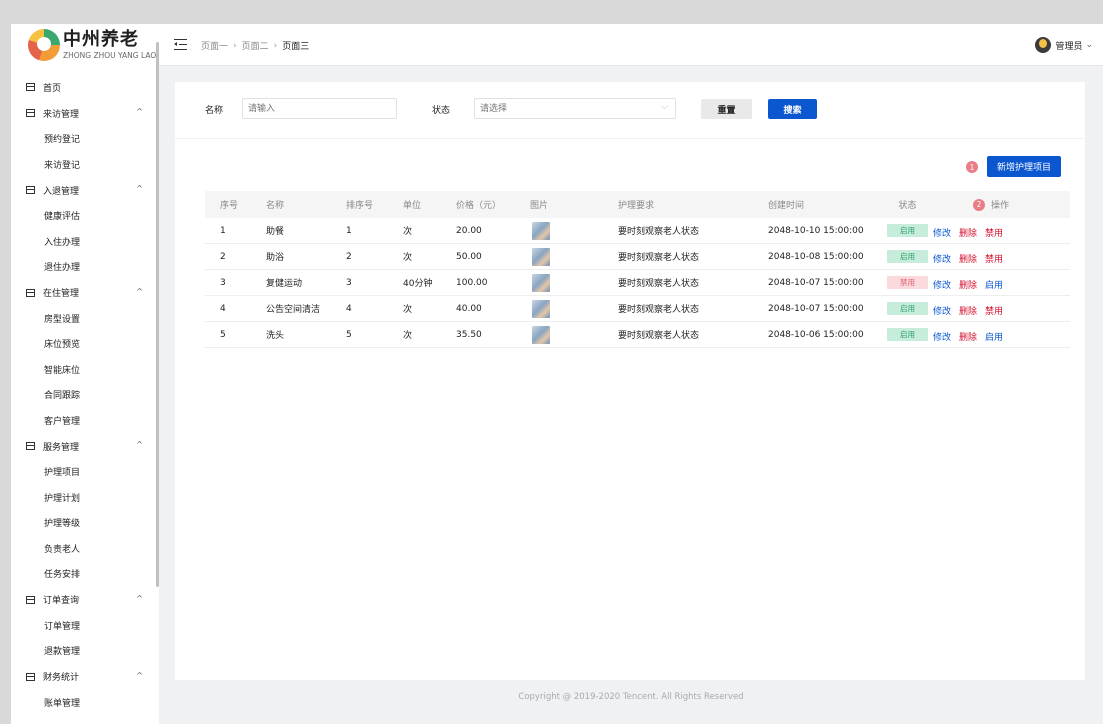 The height and width of the screenshot is (724, 1103). Describe the element at coordinates (469, 256) in the screenshot. I see `cell-price: 50.00` at that location.